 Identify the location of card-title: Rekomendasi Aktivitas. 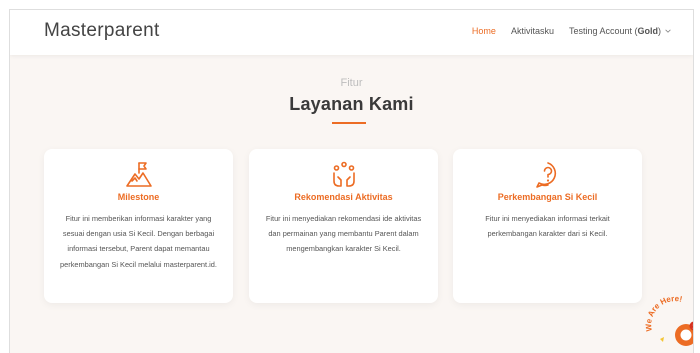
(343, 197).